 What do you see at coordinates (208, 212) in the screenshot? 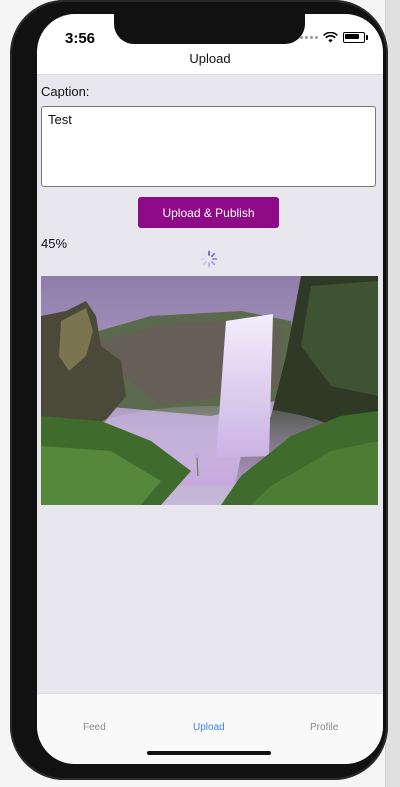
I see `upload-publish-button: Upload & Publish` at bounding box center [208, 212].